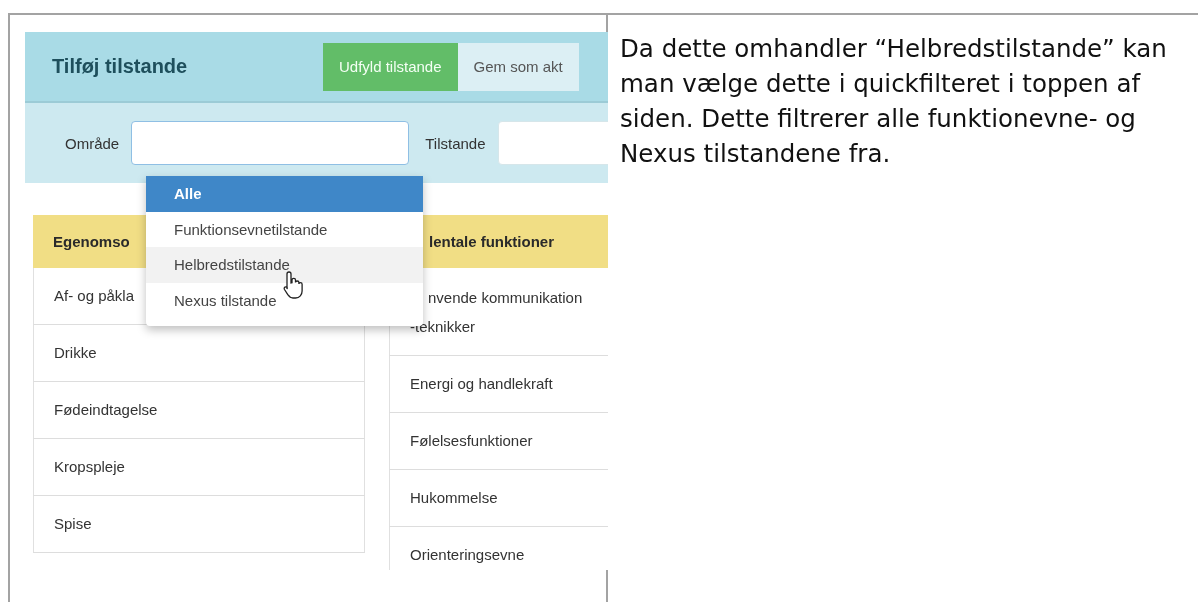 Image resolution: width=1198 pixels, height=602 pixels. What do you see at coordinates (199, 467) in the screenshot?
I see `table-cell: Kropspleje` at bounding box center [199, 467].